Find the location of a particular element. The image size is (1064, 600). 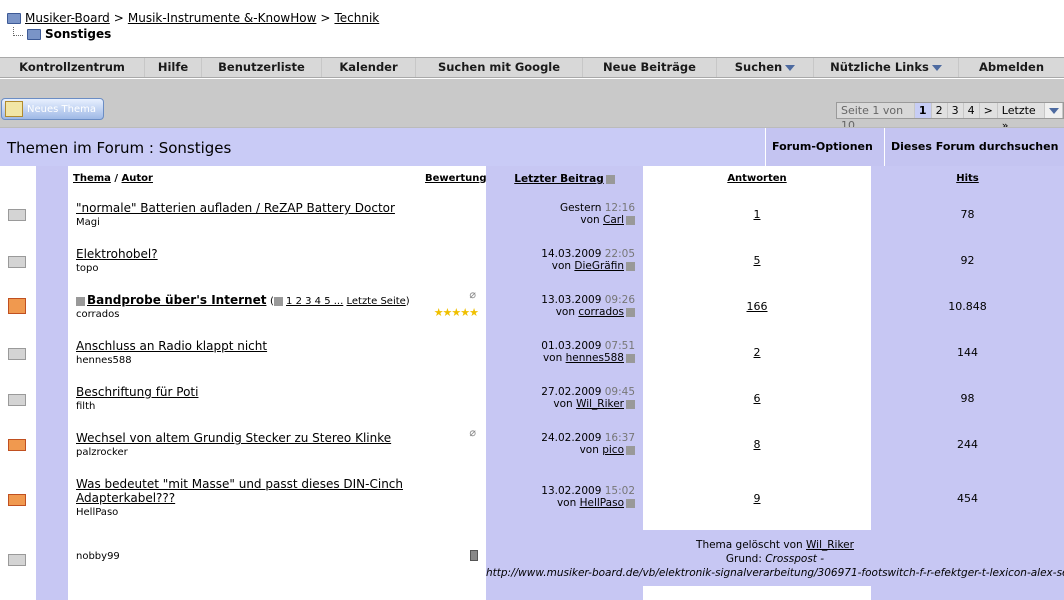

thread-author: filth is located at coordinates (85, 406).